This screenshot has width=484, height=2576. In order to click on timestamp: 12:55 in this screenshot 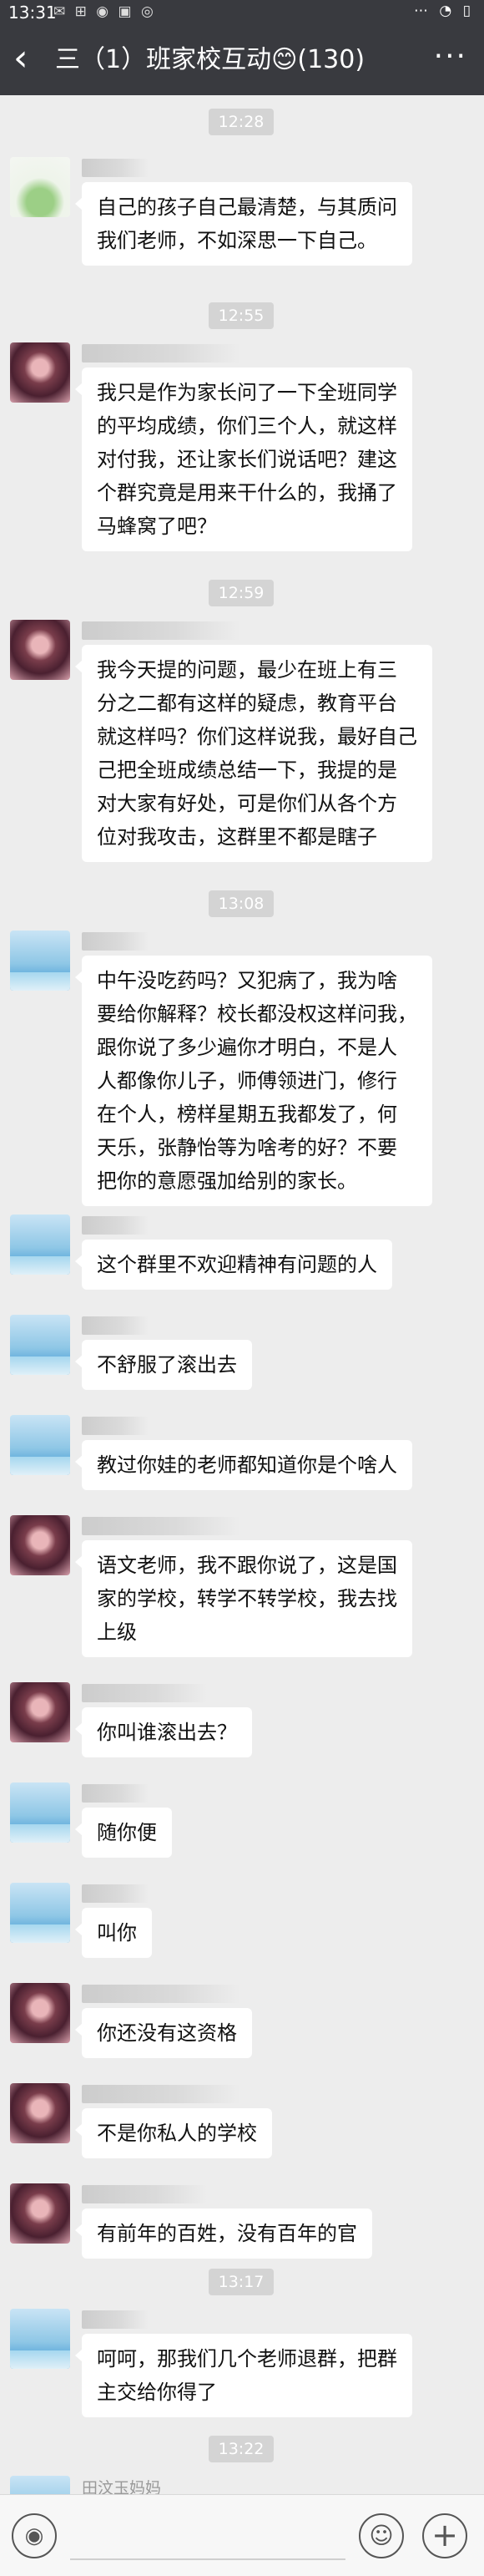, I will do `click(241, 315)`.